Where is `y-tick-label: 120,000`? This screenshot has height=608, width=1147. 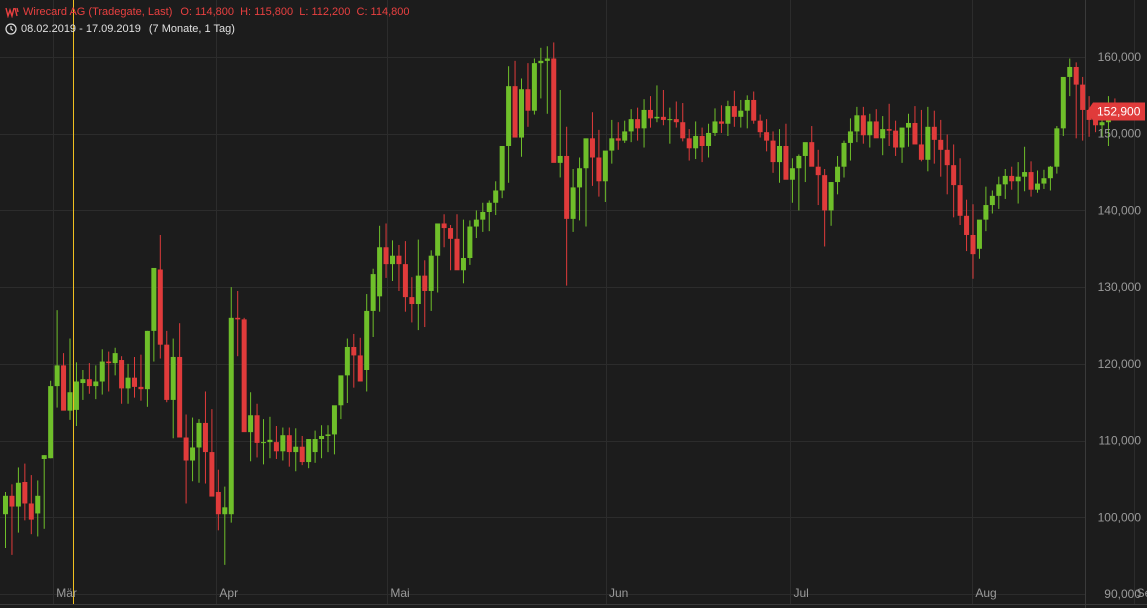
y-tick-label: 120,000 is located at coordinates (1120, 364).